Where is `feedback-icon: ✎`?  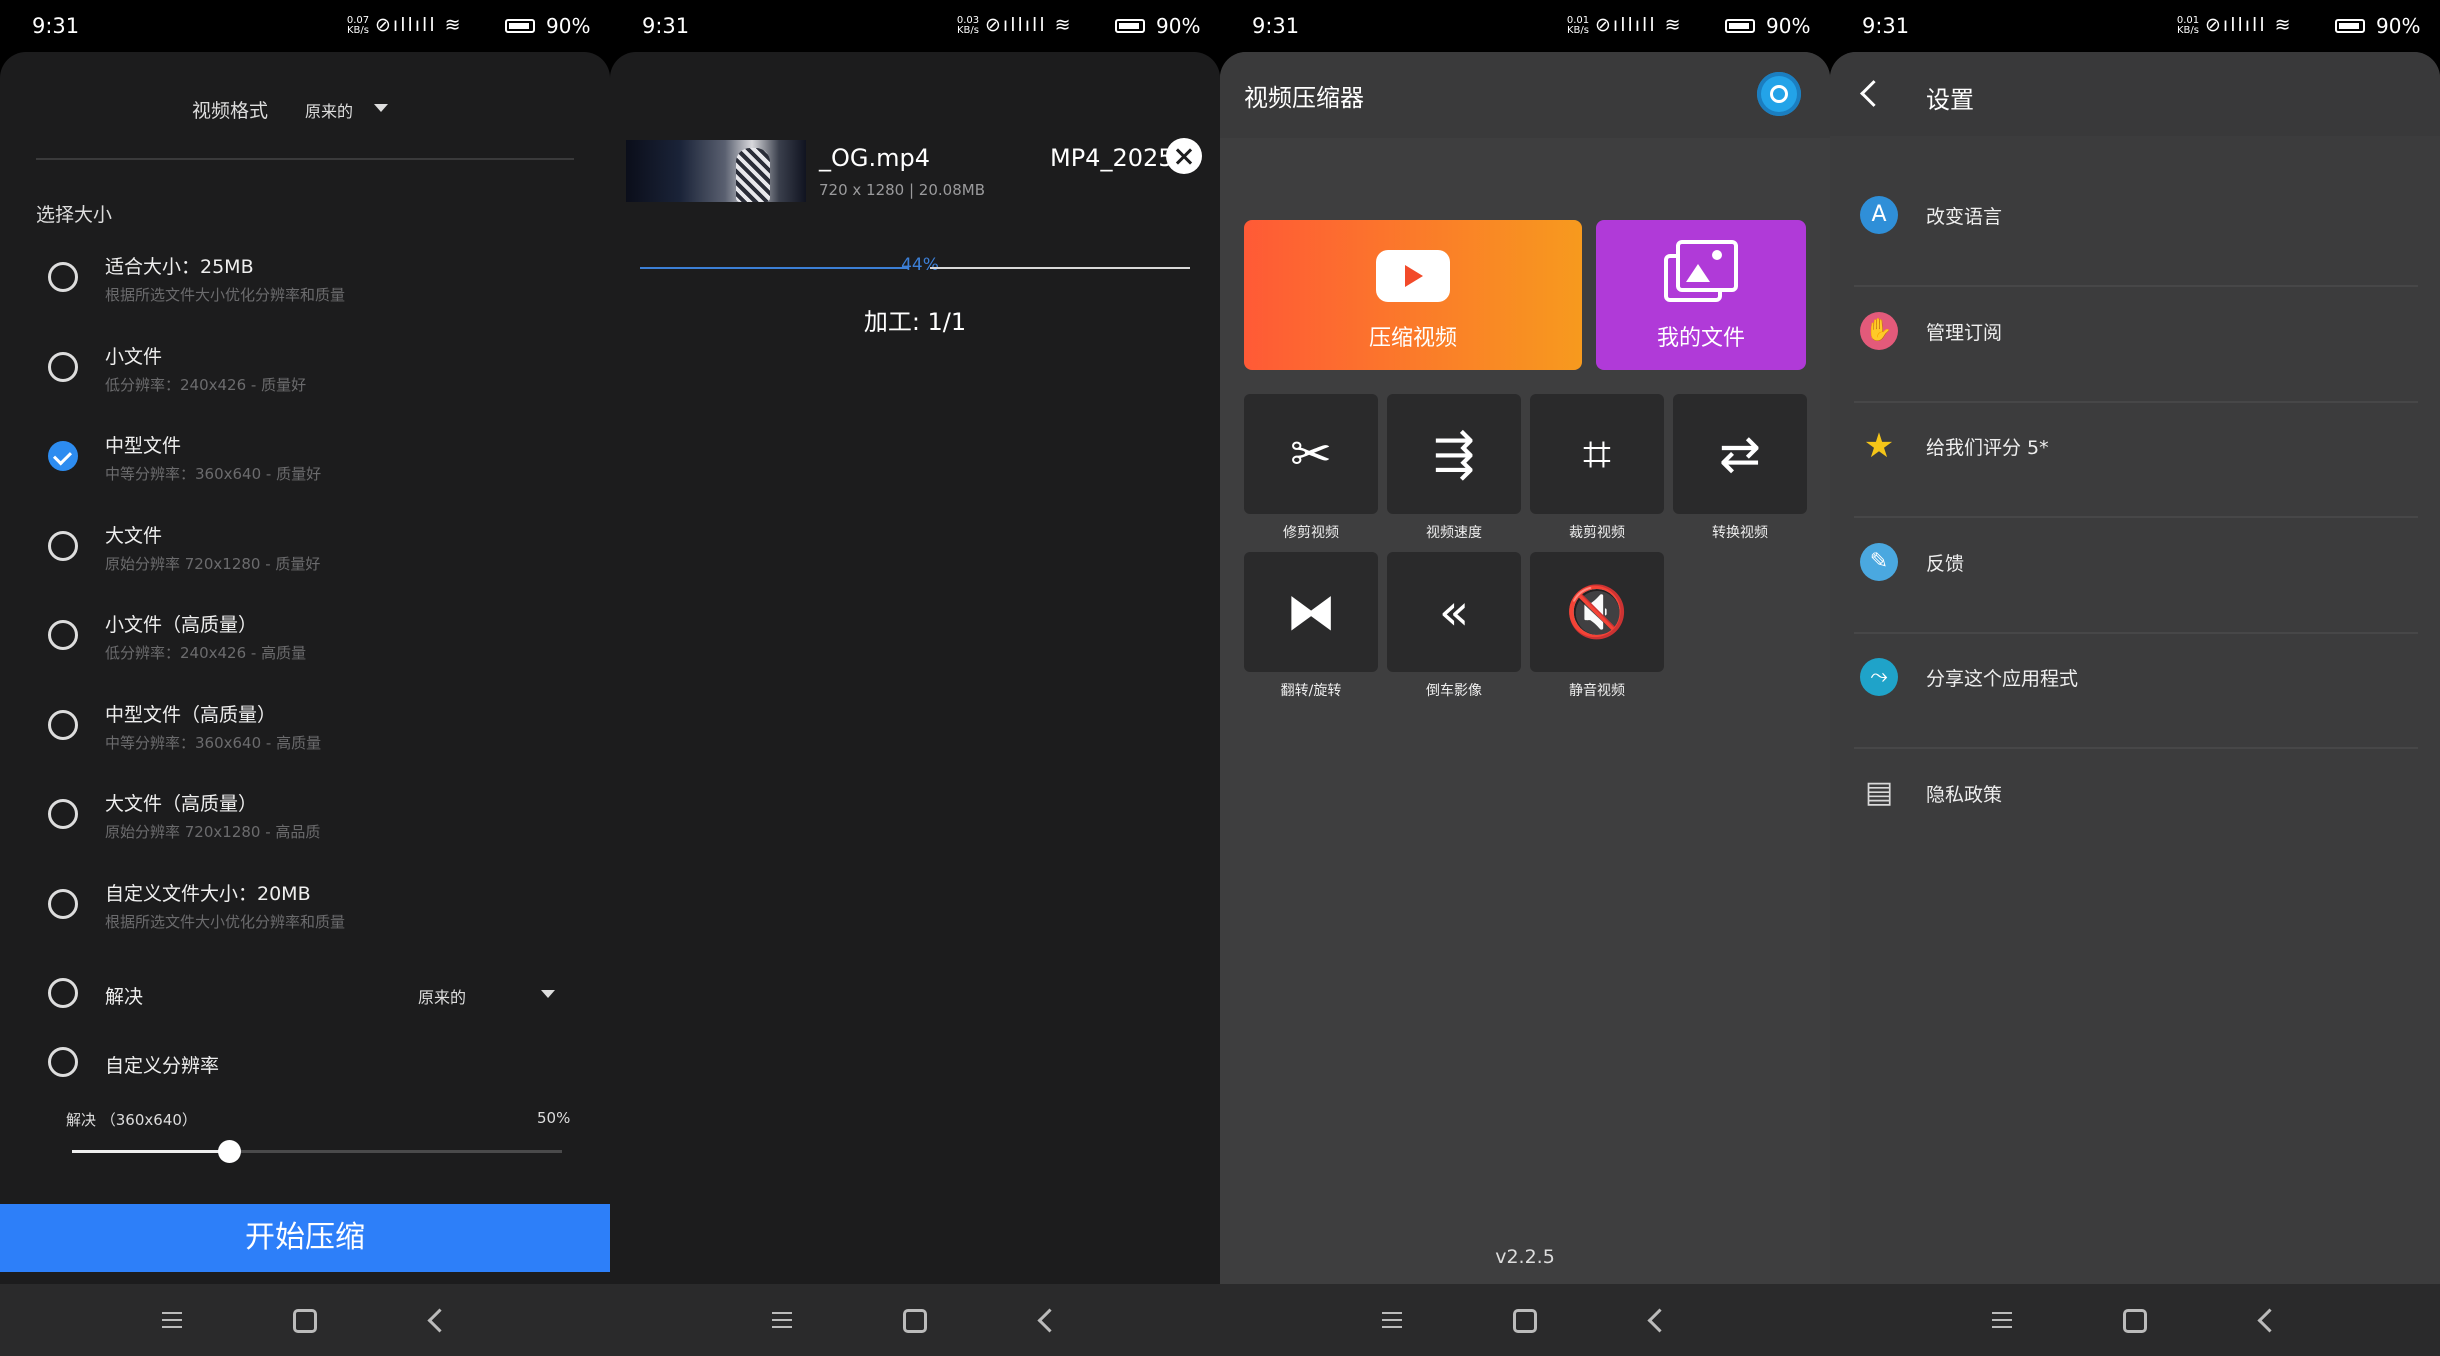 feedback-icon: ✎ is located at coordinates (1879, 561).